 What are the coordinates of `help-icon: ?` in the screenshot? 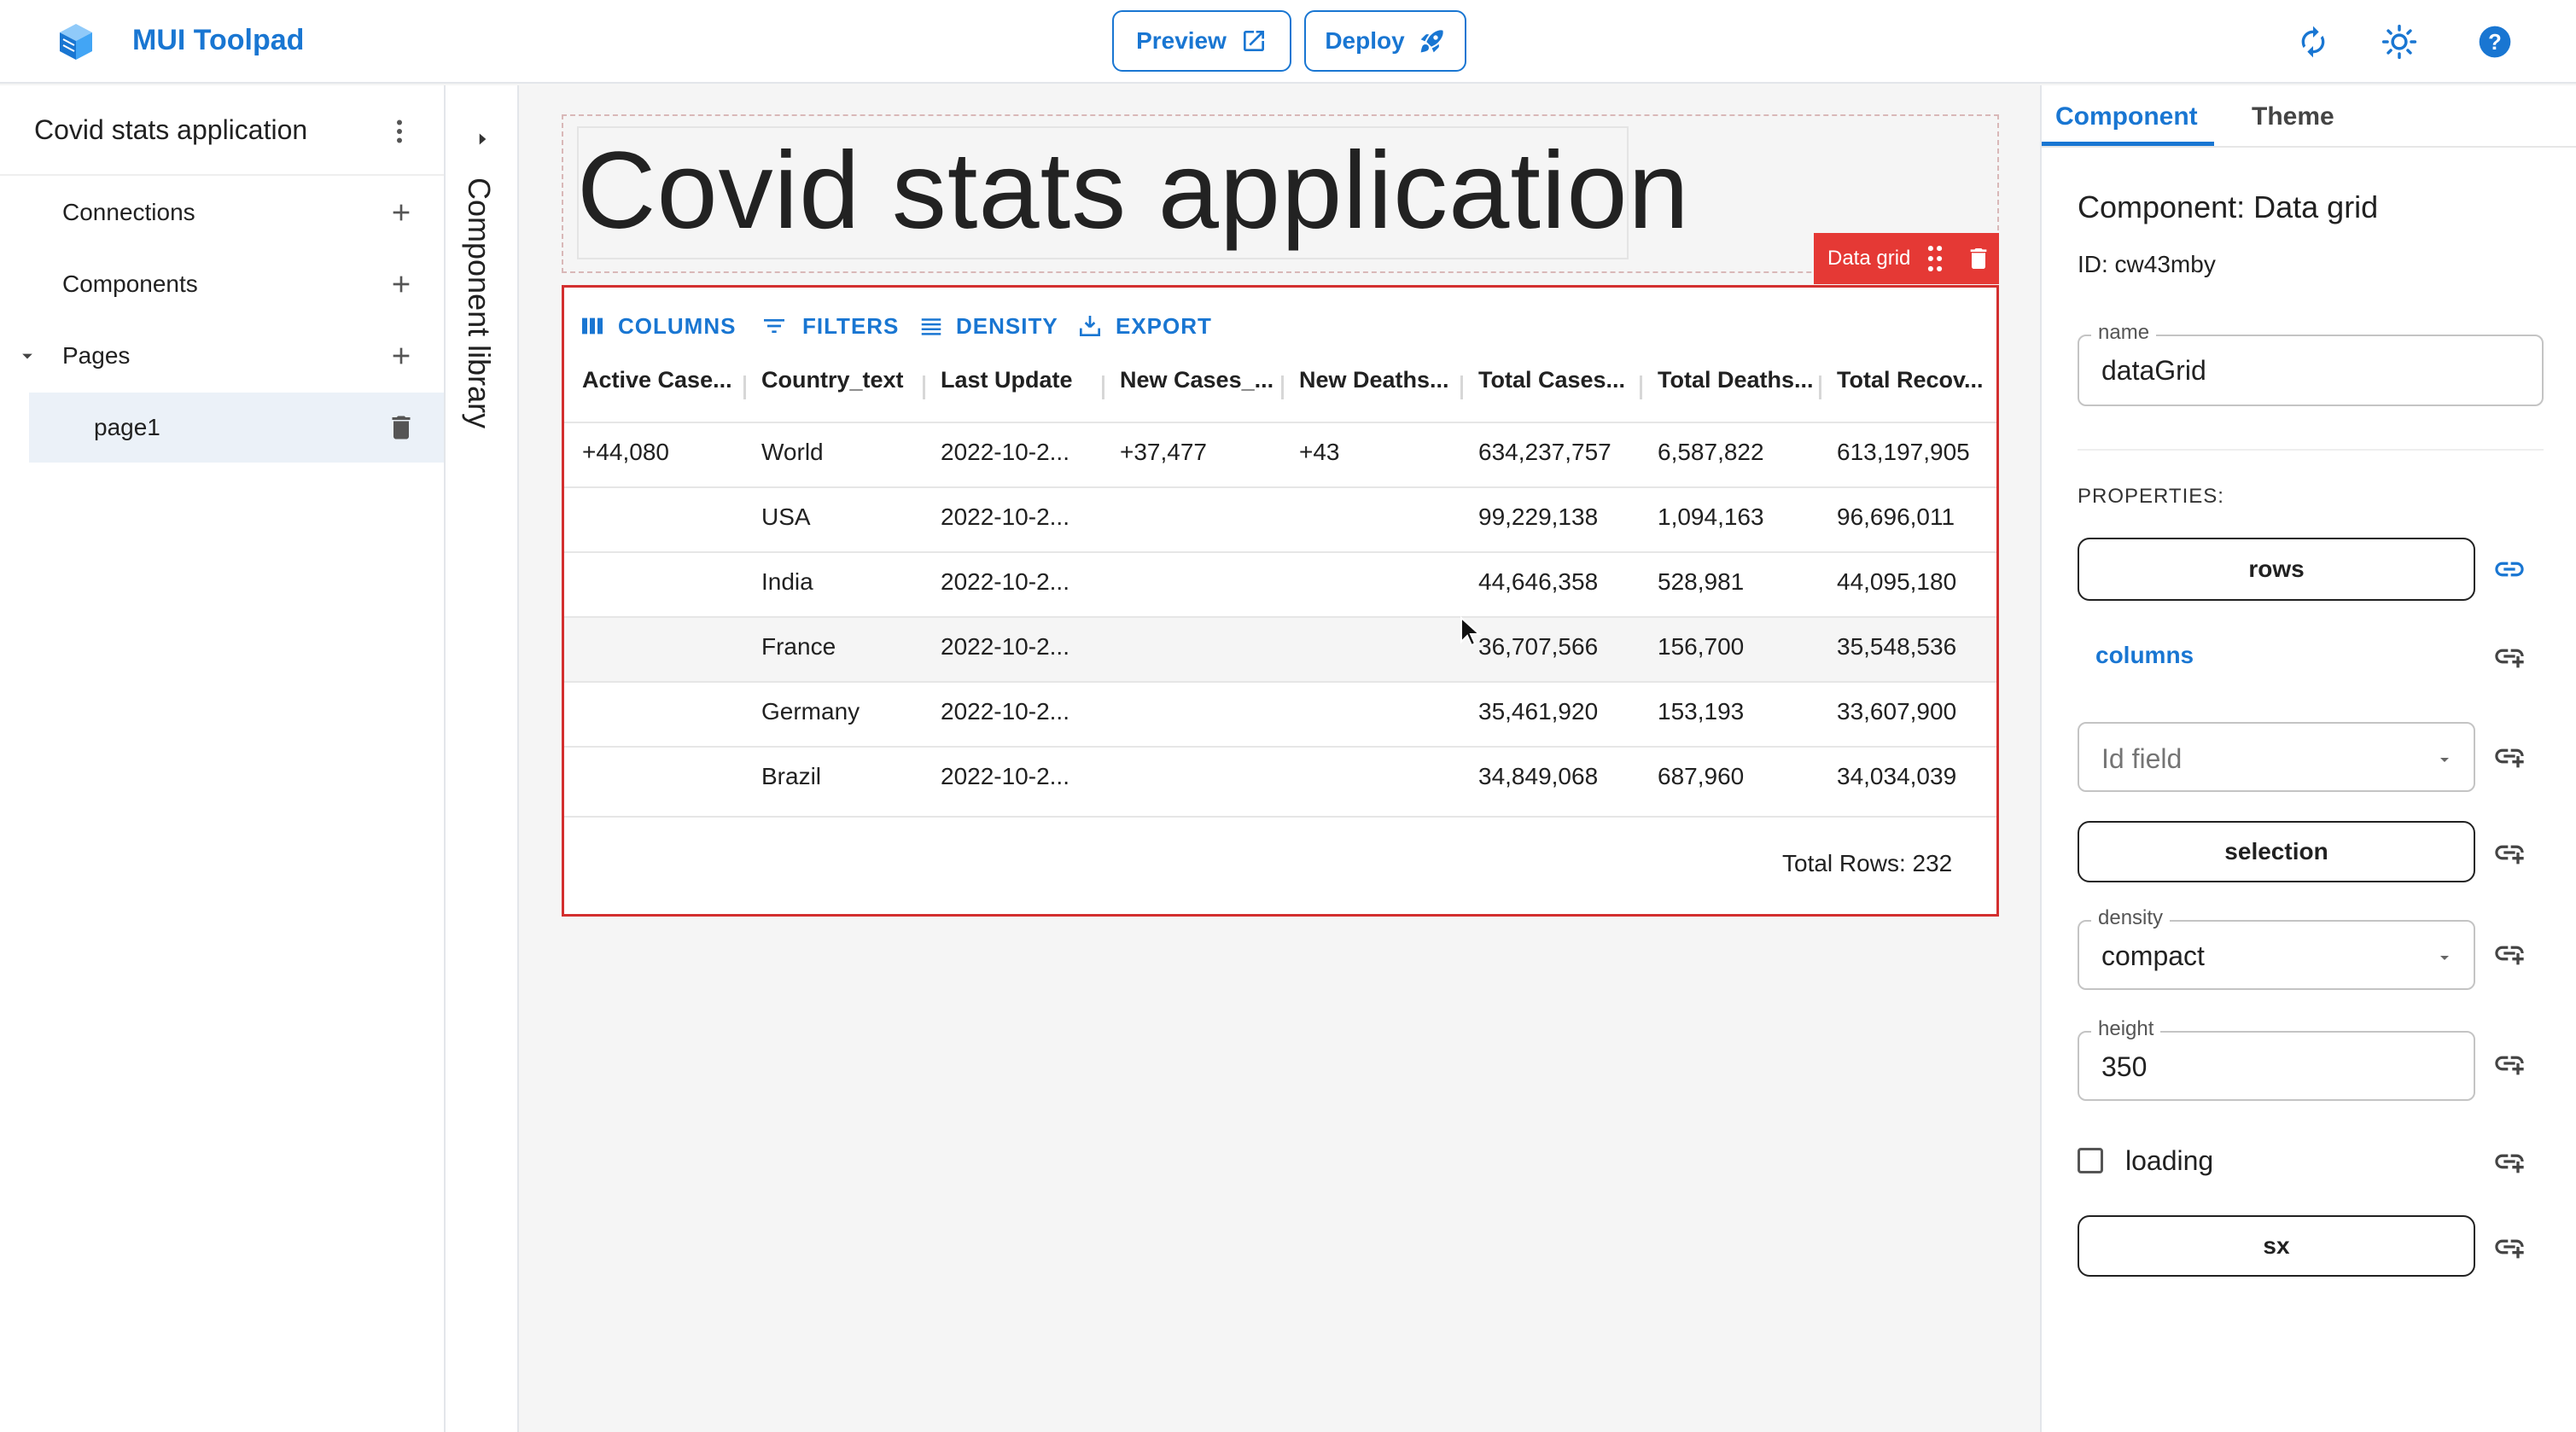 It's located at (2495, 42).